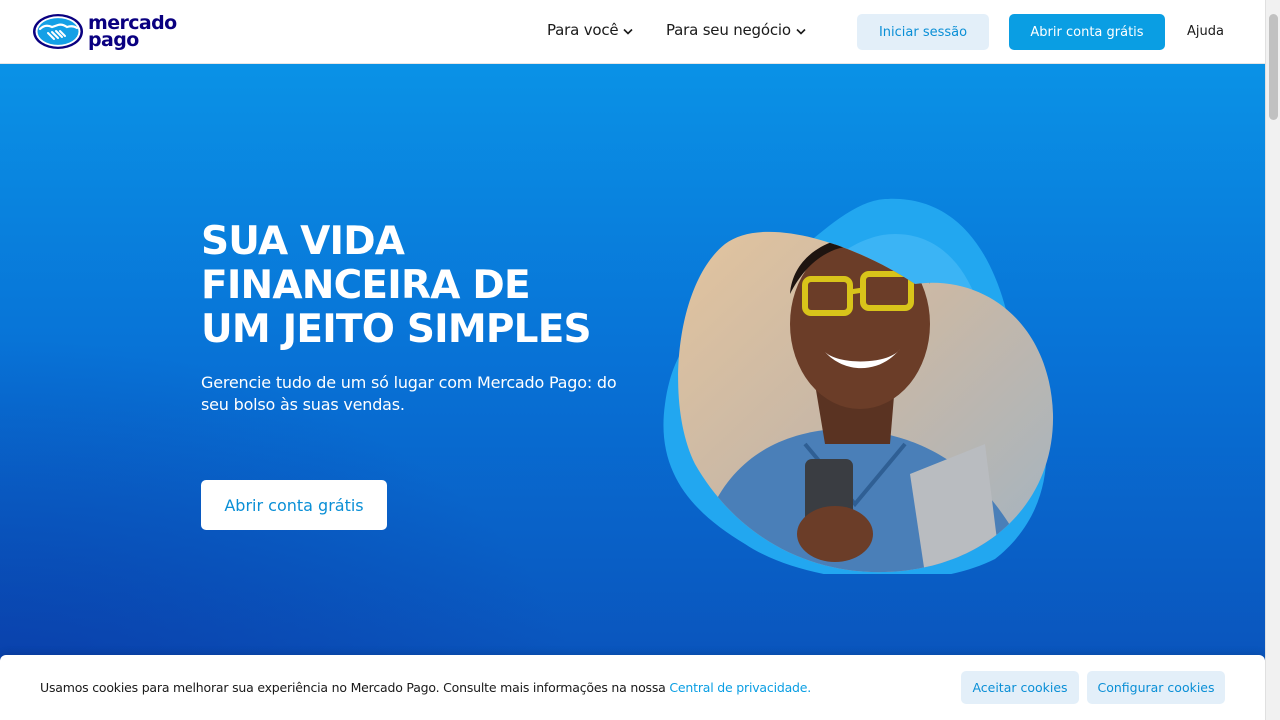 The height and width of the screenshot is (720, 1280). I want to click on logo-word-pago: pago, so click(113, 39).